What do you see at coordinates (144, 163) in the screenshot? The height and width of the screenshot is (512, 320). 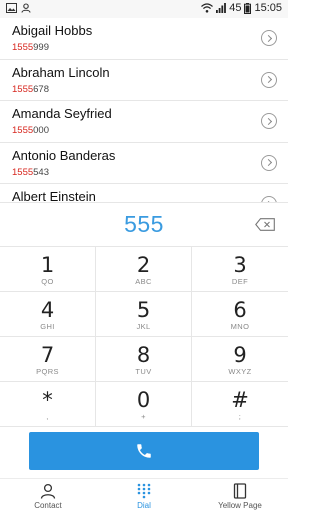 I see `contact-row: Antonio Banderas 1555543` at bounding box center [144, 163].